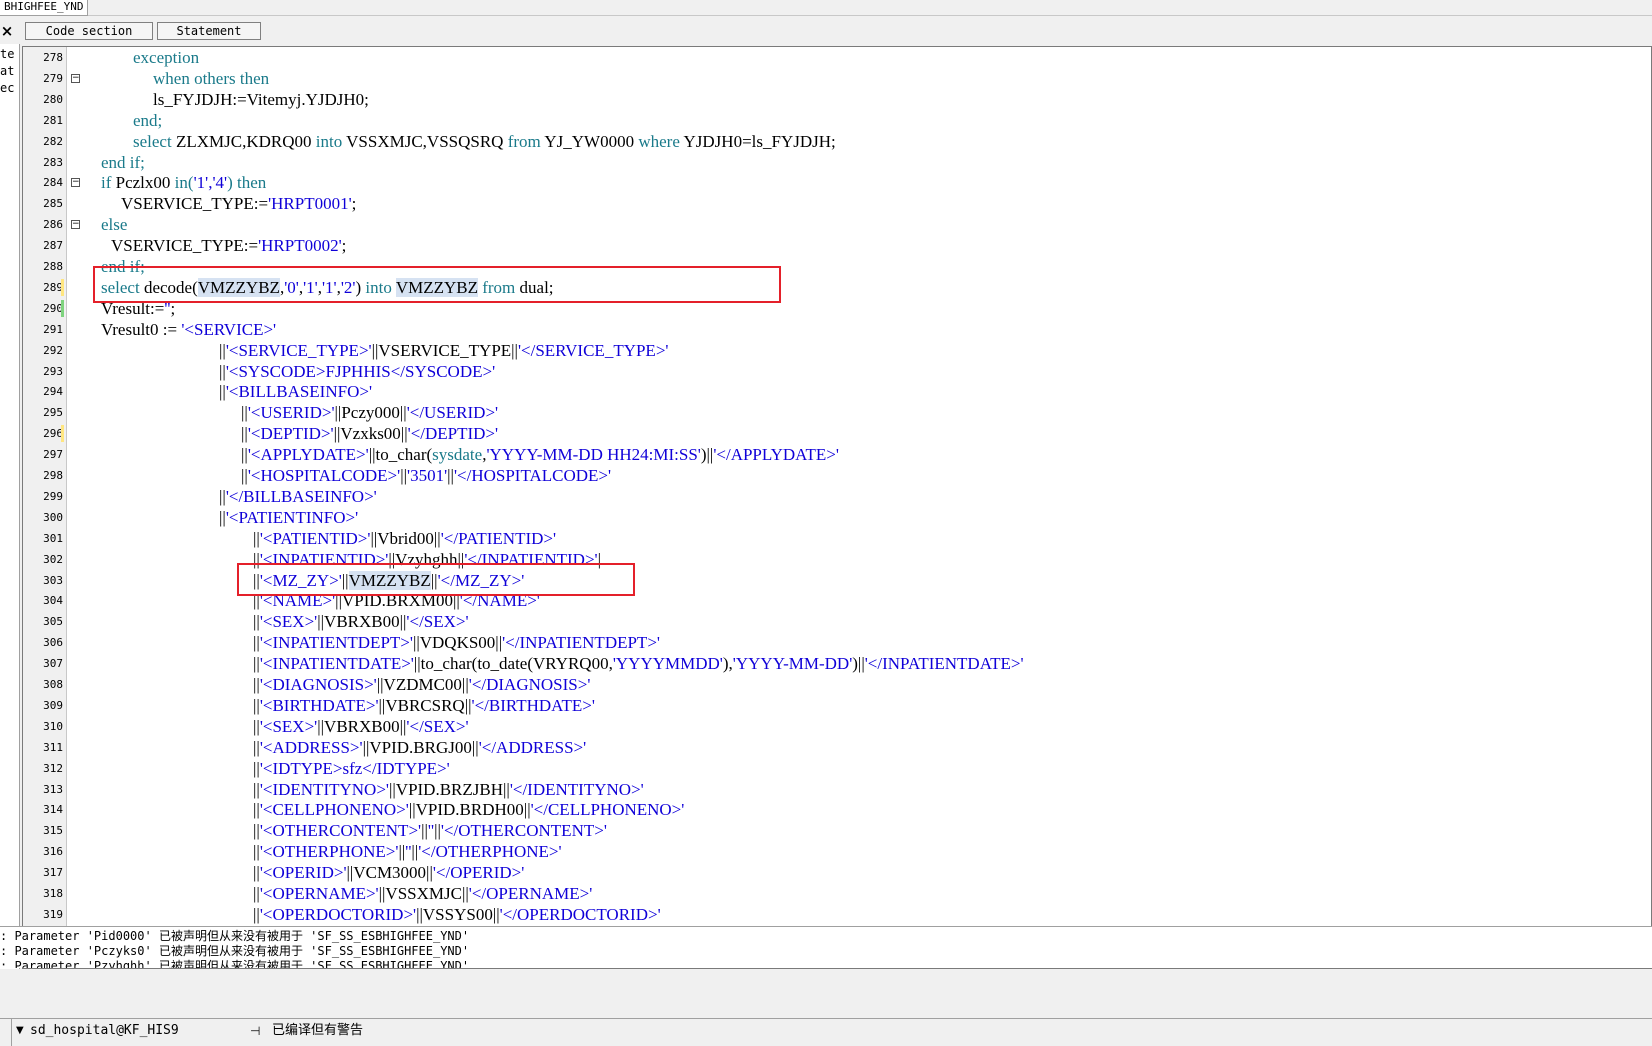 This screenshot has height=1046, width=1652. What do you see at coordinates (858, 664) in the screenshot?
I see `code-token: )||` at bounding box center [858, 664].